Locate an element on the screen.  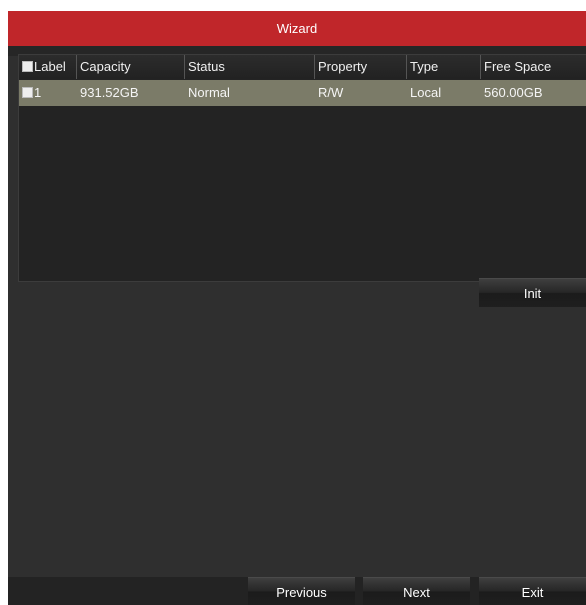
row-checkbox is located at coordinates (27, 92).